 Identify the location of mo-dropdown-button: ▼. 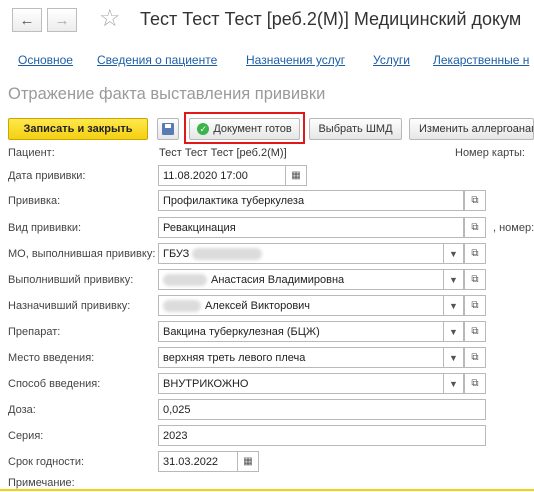
(454, 253).